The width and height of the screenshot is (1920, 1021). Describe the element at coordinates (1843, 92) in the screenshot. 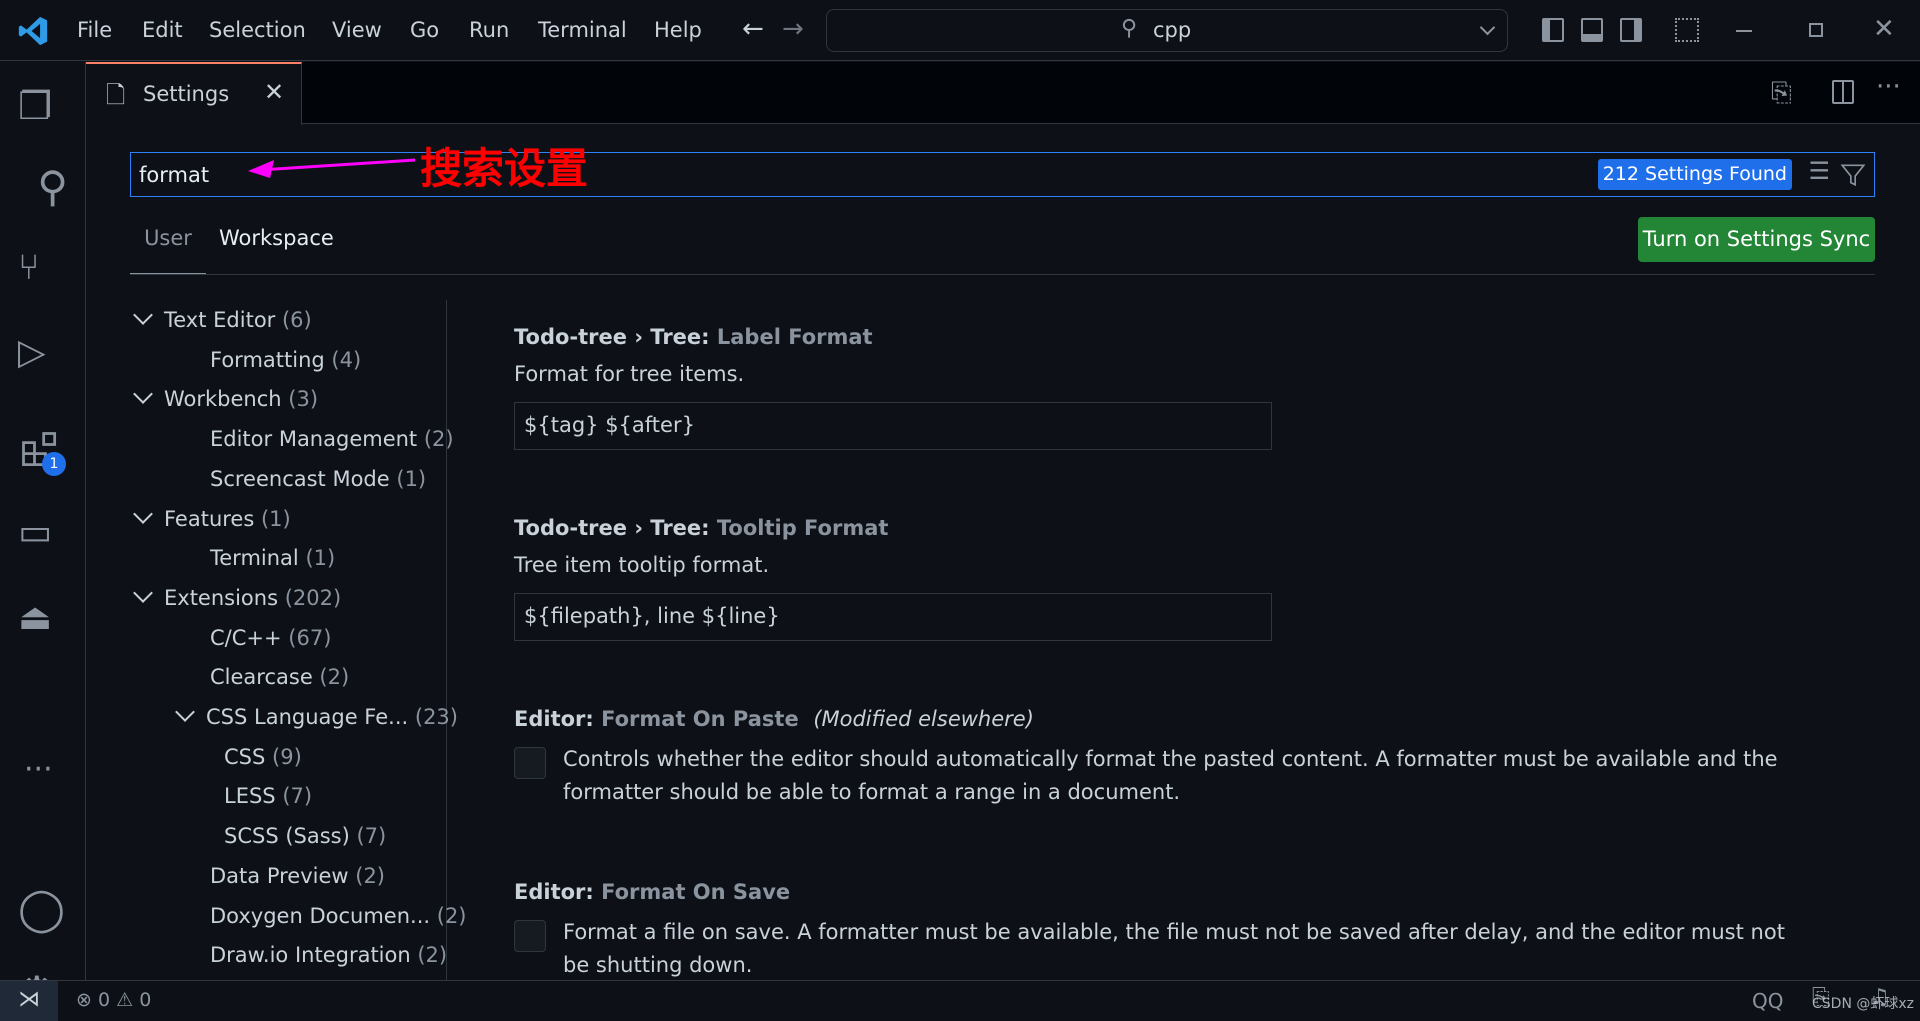

I see `split-editor-icon` at that location.